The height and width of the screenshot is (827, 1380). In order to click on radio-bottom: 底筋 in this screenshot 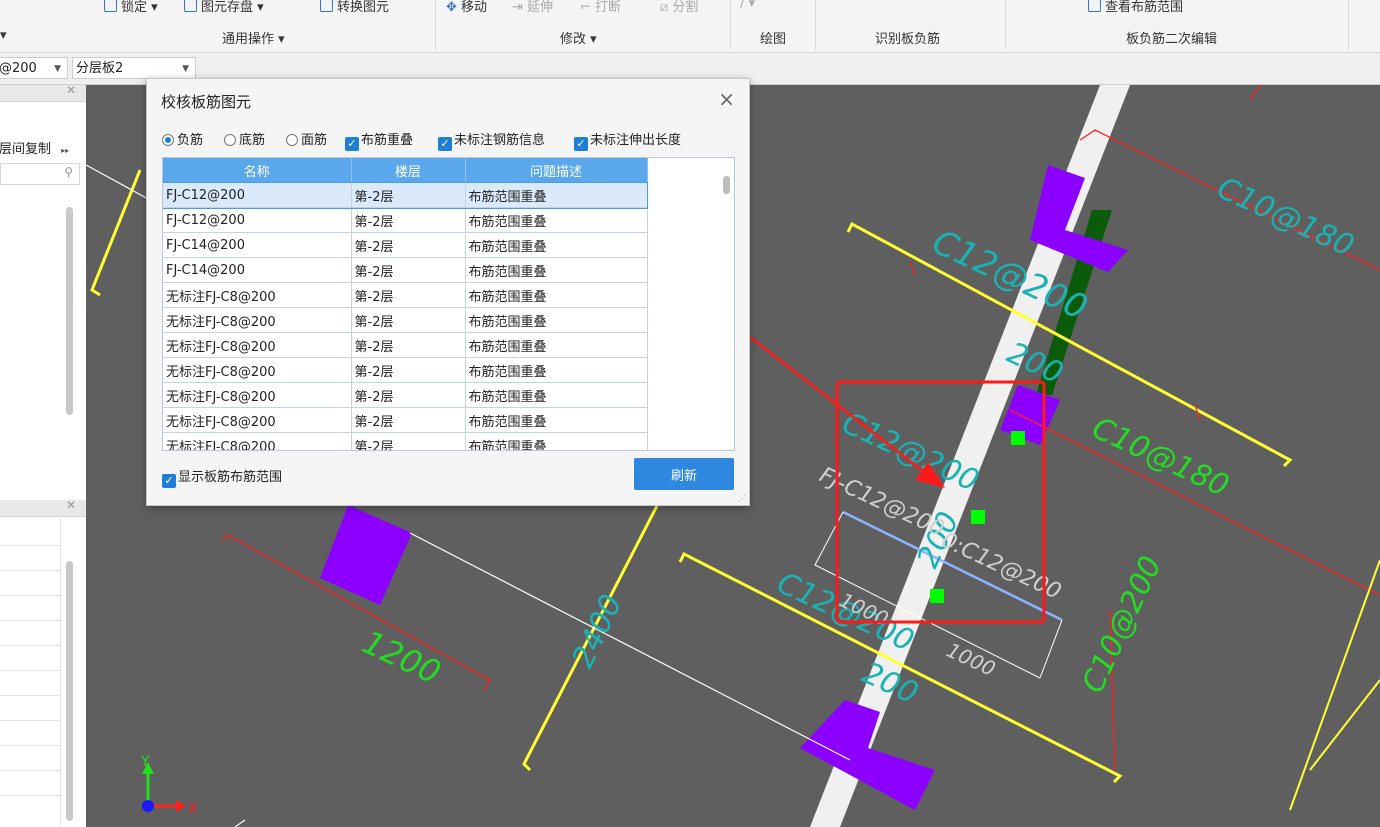, I will do `click(244, 138)`.